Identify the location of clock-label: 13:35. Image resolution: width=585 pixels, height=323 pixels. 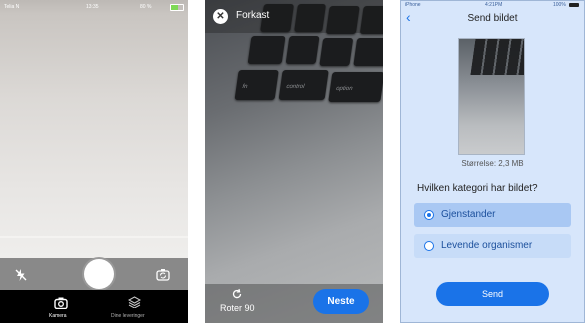
(92, 7).